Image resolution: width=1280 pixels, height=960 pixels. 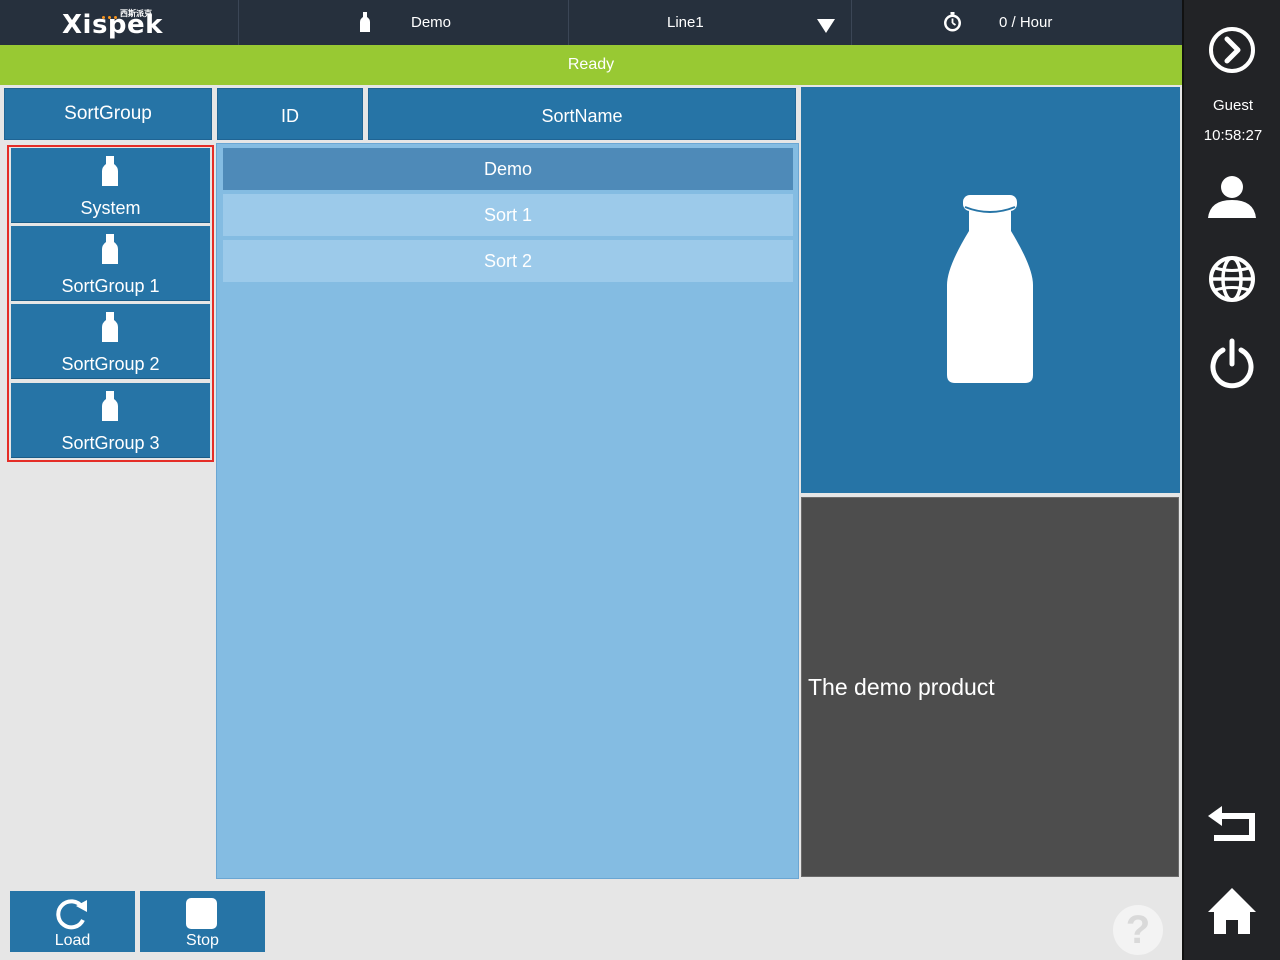 What do you see at coordinates (710, 22) in the screenshot?
I see `line-selector: Line1` at bounding box center [710, 22].